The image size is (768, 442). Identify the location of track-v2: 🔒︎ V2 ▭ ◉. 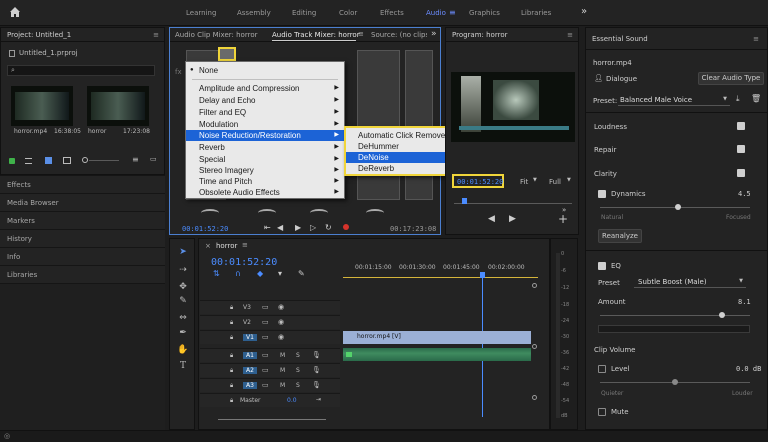
(270, 322).